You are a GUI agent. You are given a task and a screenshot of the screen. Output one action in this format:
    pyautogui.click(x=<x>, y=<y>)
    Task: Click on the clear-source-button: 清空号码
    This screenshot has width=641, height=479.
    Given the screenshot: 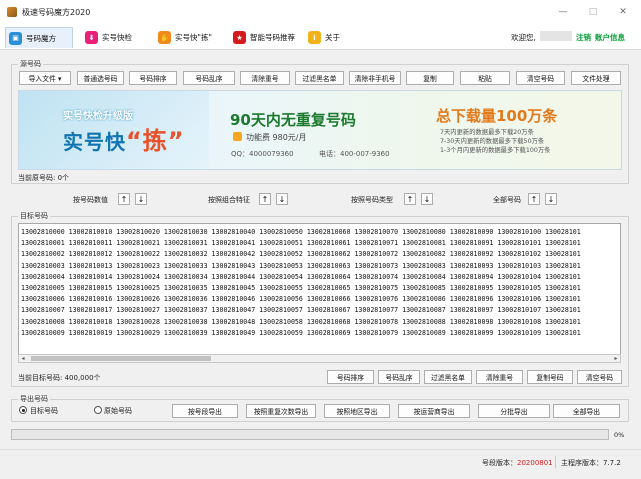 What is the action you would take?
    pyautogui.click(x=540, y=78)
    